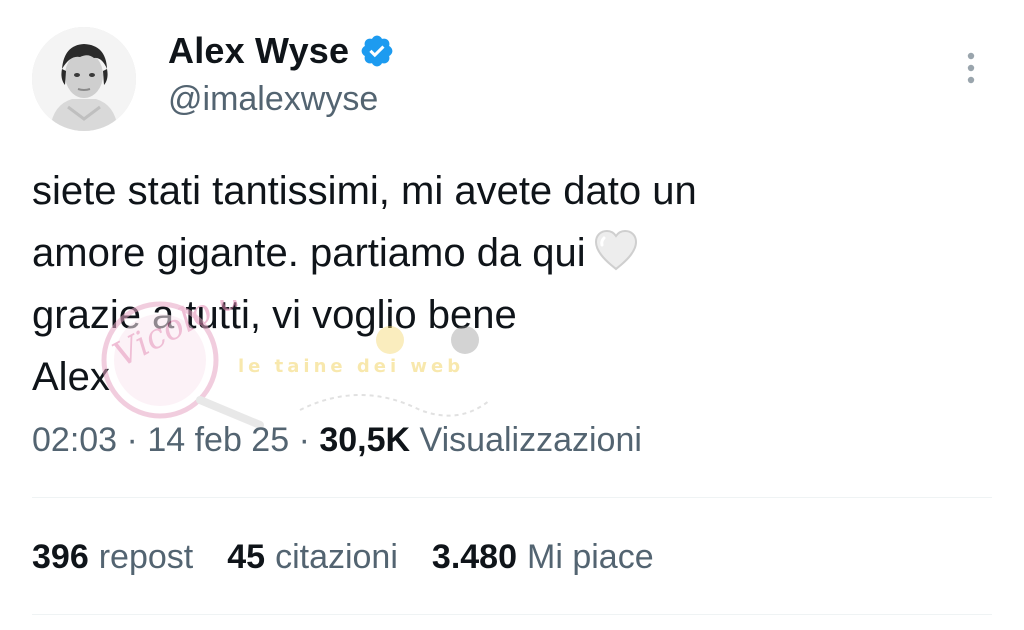 This screenshot has height=630, width=1024. Describe the element at coordinates (364, 440) in the screenshot. I see `views-count: 30,5K` at that location.